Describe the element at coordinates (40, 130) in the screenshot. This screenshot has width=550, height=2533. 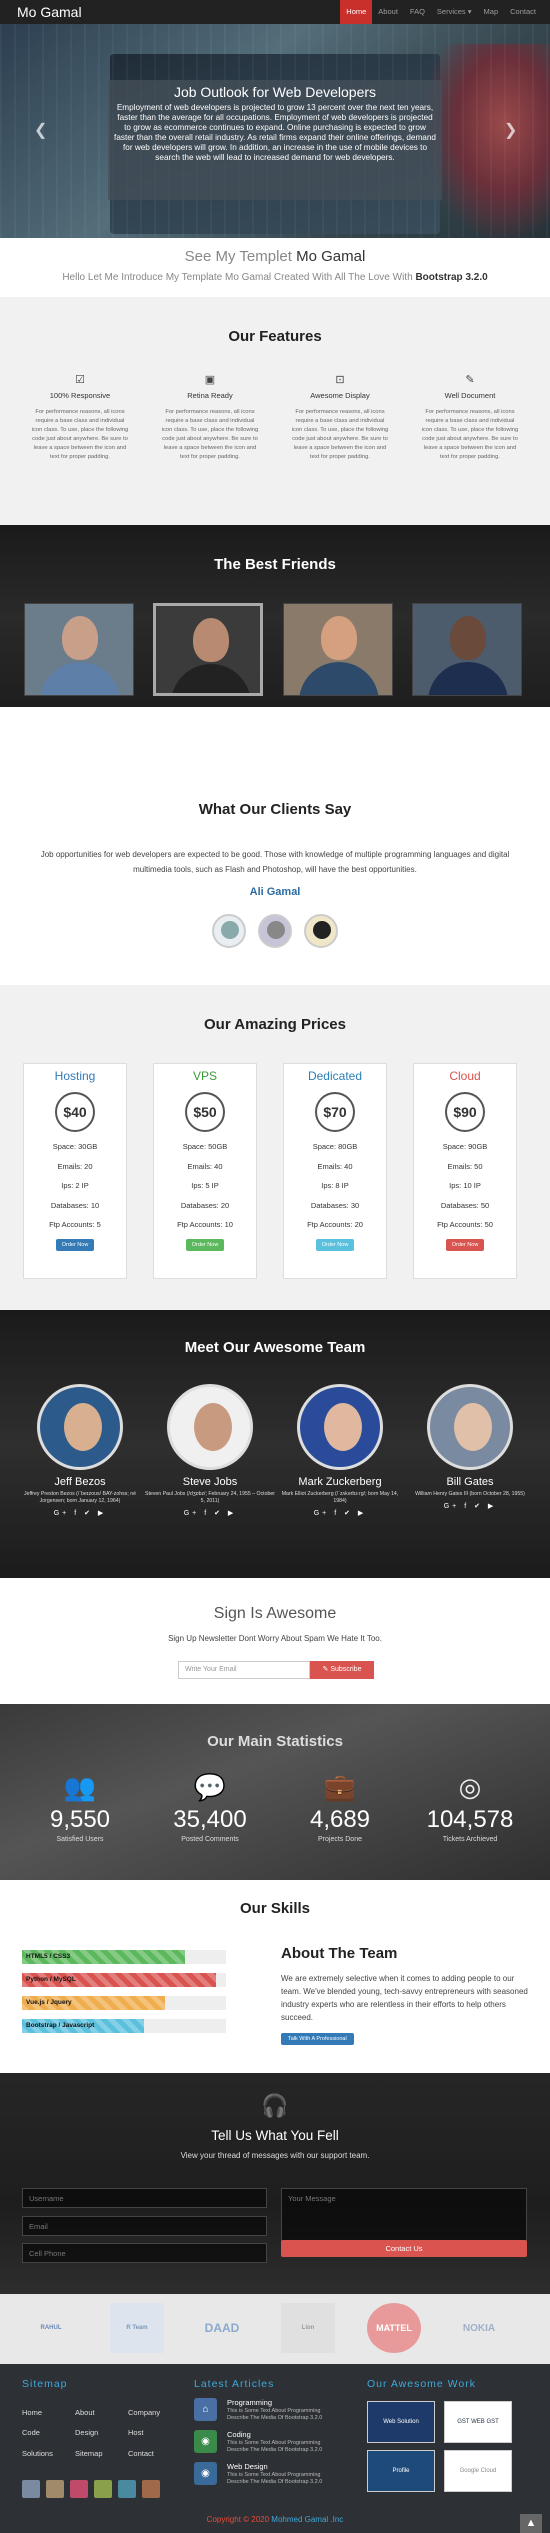
I see `carousel-prev-icon: ❮` at that location.